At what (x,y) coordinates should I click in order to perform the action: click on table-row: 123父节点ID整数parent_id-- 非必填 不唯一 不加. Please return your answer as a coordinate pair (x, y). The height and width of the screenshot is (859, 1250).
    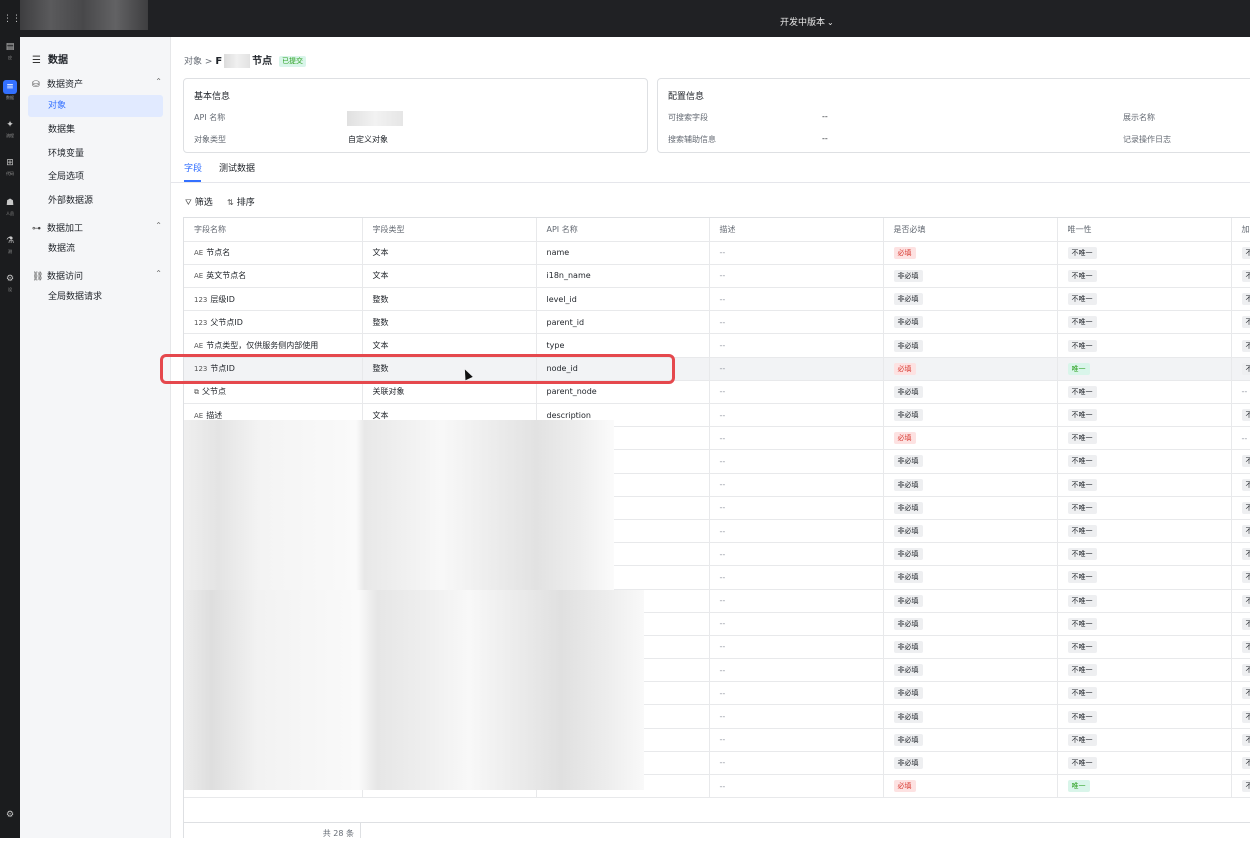
    Looking at the image, I should click on (717, 322).